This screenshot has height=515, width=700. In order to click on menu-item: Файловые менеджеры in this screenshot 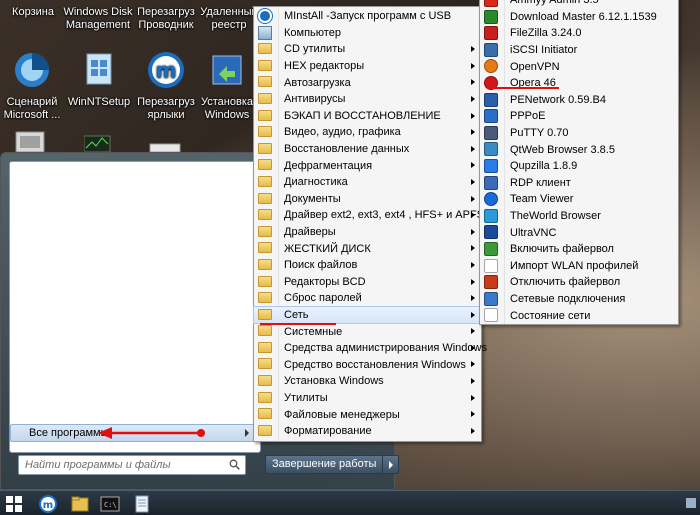, I will do `click(367, 414)`.